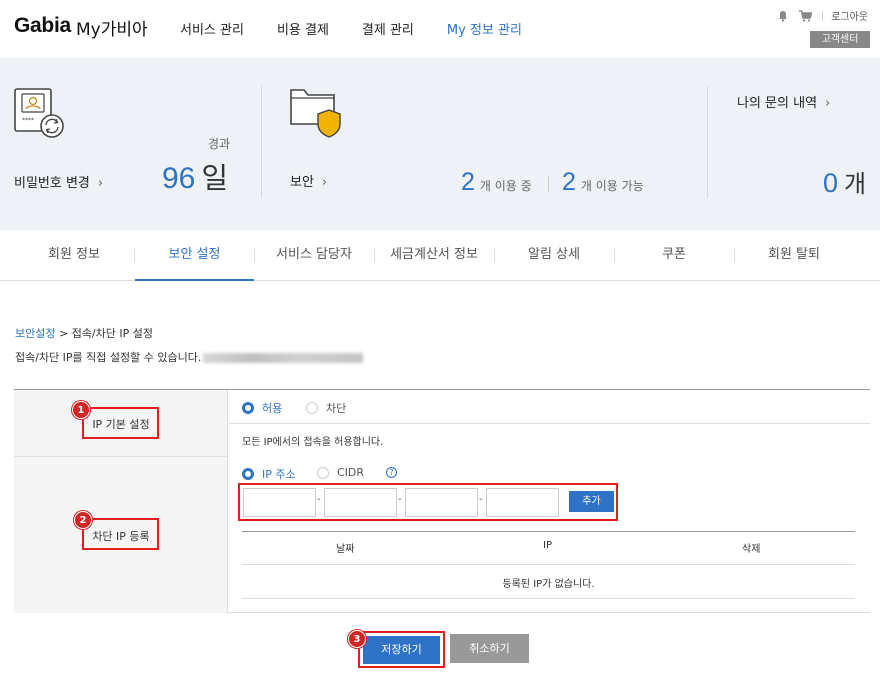 This screenshot has width=880, height=675. I want to click on radio-cidr: CIDR, so click(340, 472).